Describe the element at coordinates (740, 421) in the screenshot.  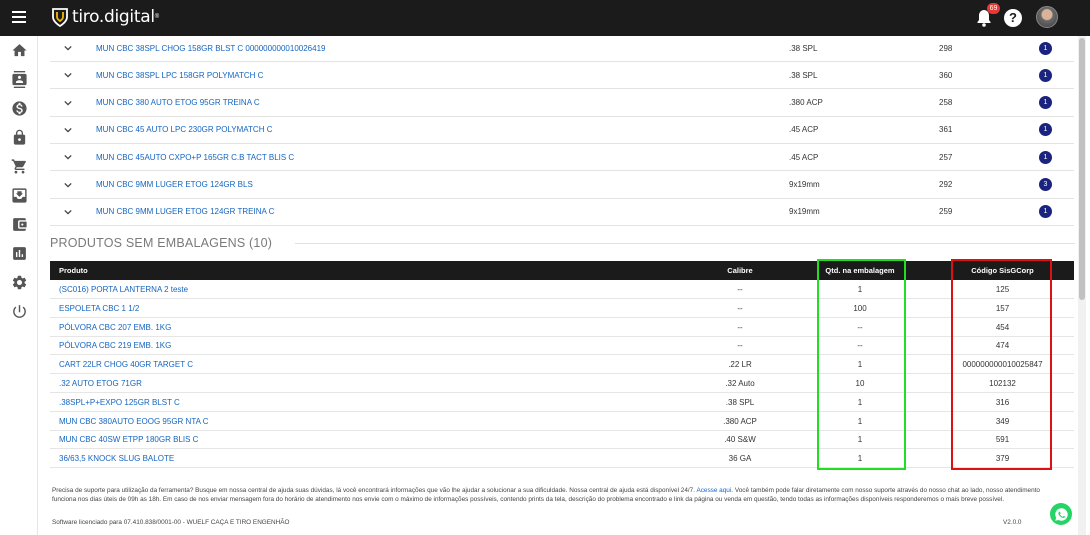
I see `cell-calibre: .380 ACP` at that location.